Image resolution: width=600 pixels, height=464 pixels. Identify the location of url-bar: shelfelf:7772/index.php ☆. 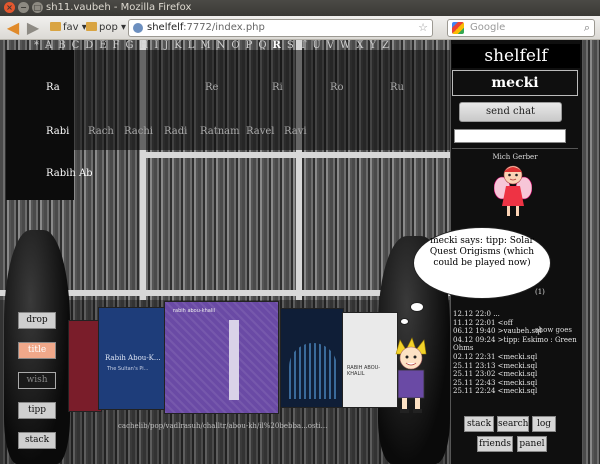
(280, 28).